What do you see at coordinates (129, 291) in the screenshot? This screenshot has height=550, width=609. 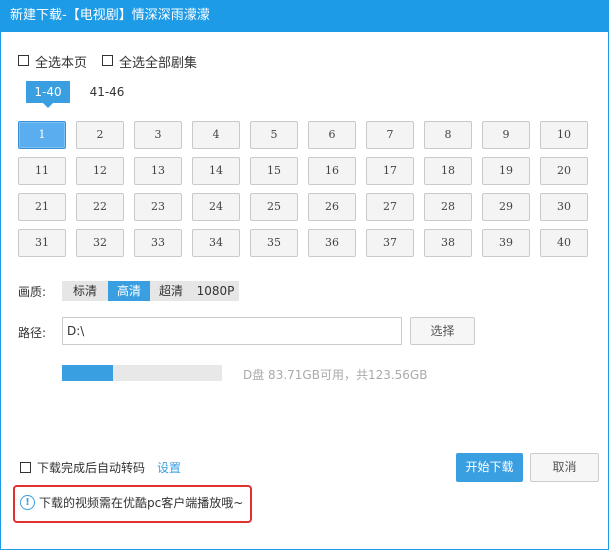 I see `quality-option-high: 高清` at bounding box center [129, 291].